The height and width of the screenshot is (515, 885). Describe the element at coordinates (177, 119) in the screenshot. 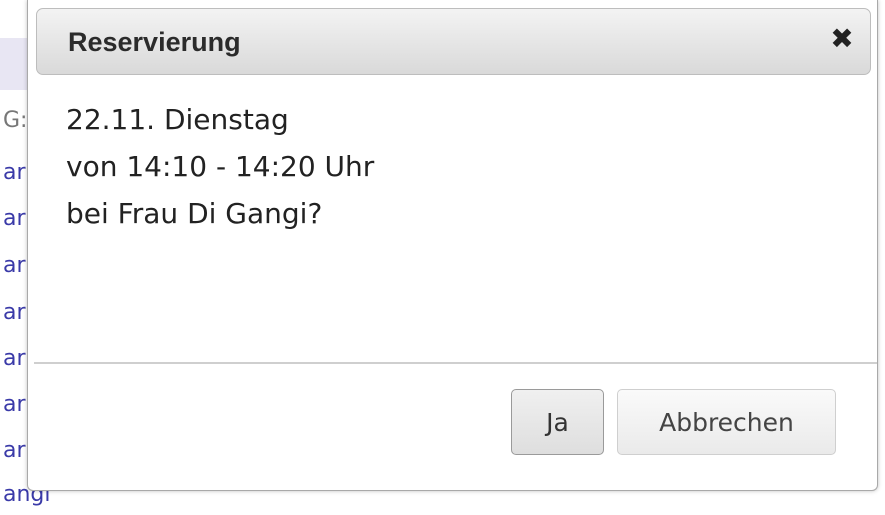

I see `reservation-date: 22.11. Dienstag` at that location.